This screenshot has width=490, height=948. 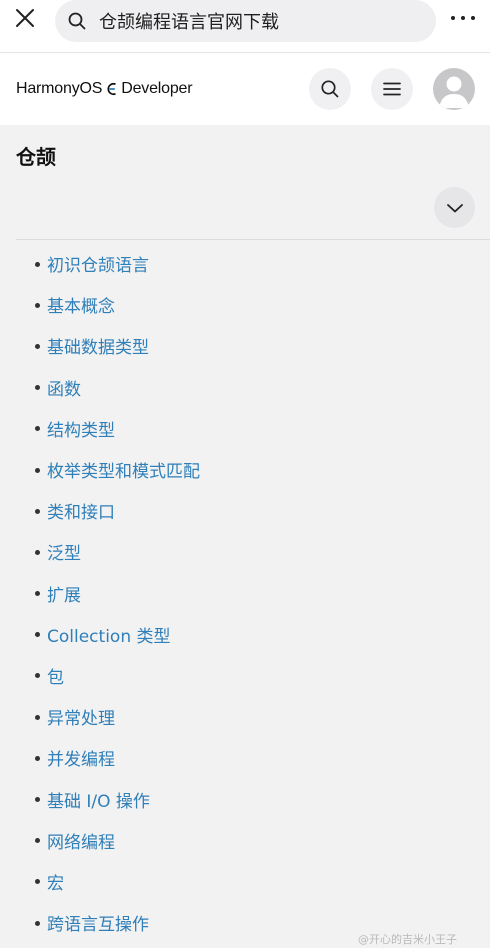 I want to click on more-options-button, so click(x=463, y=18).